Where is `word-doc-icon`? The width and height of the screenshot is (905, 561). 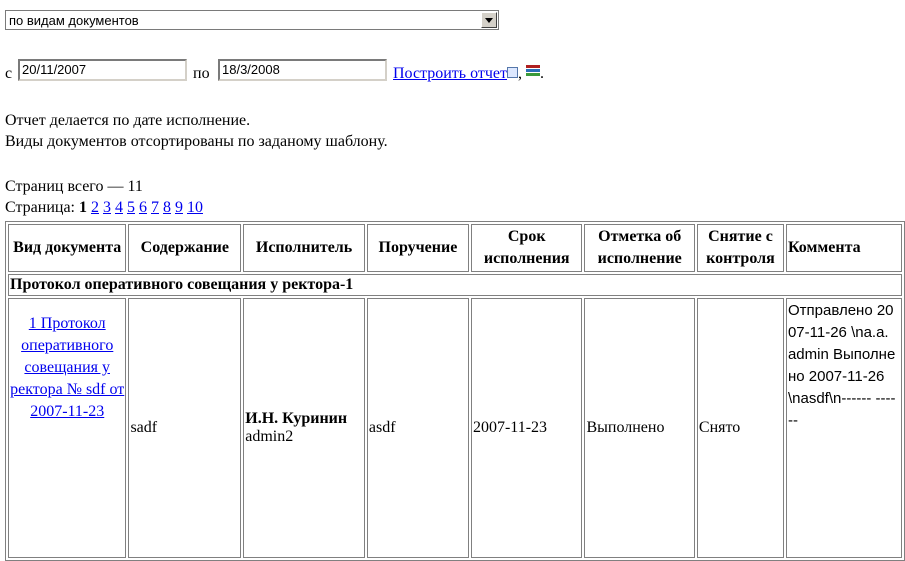
word-doc-icon is located at coordinates (513, 72).